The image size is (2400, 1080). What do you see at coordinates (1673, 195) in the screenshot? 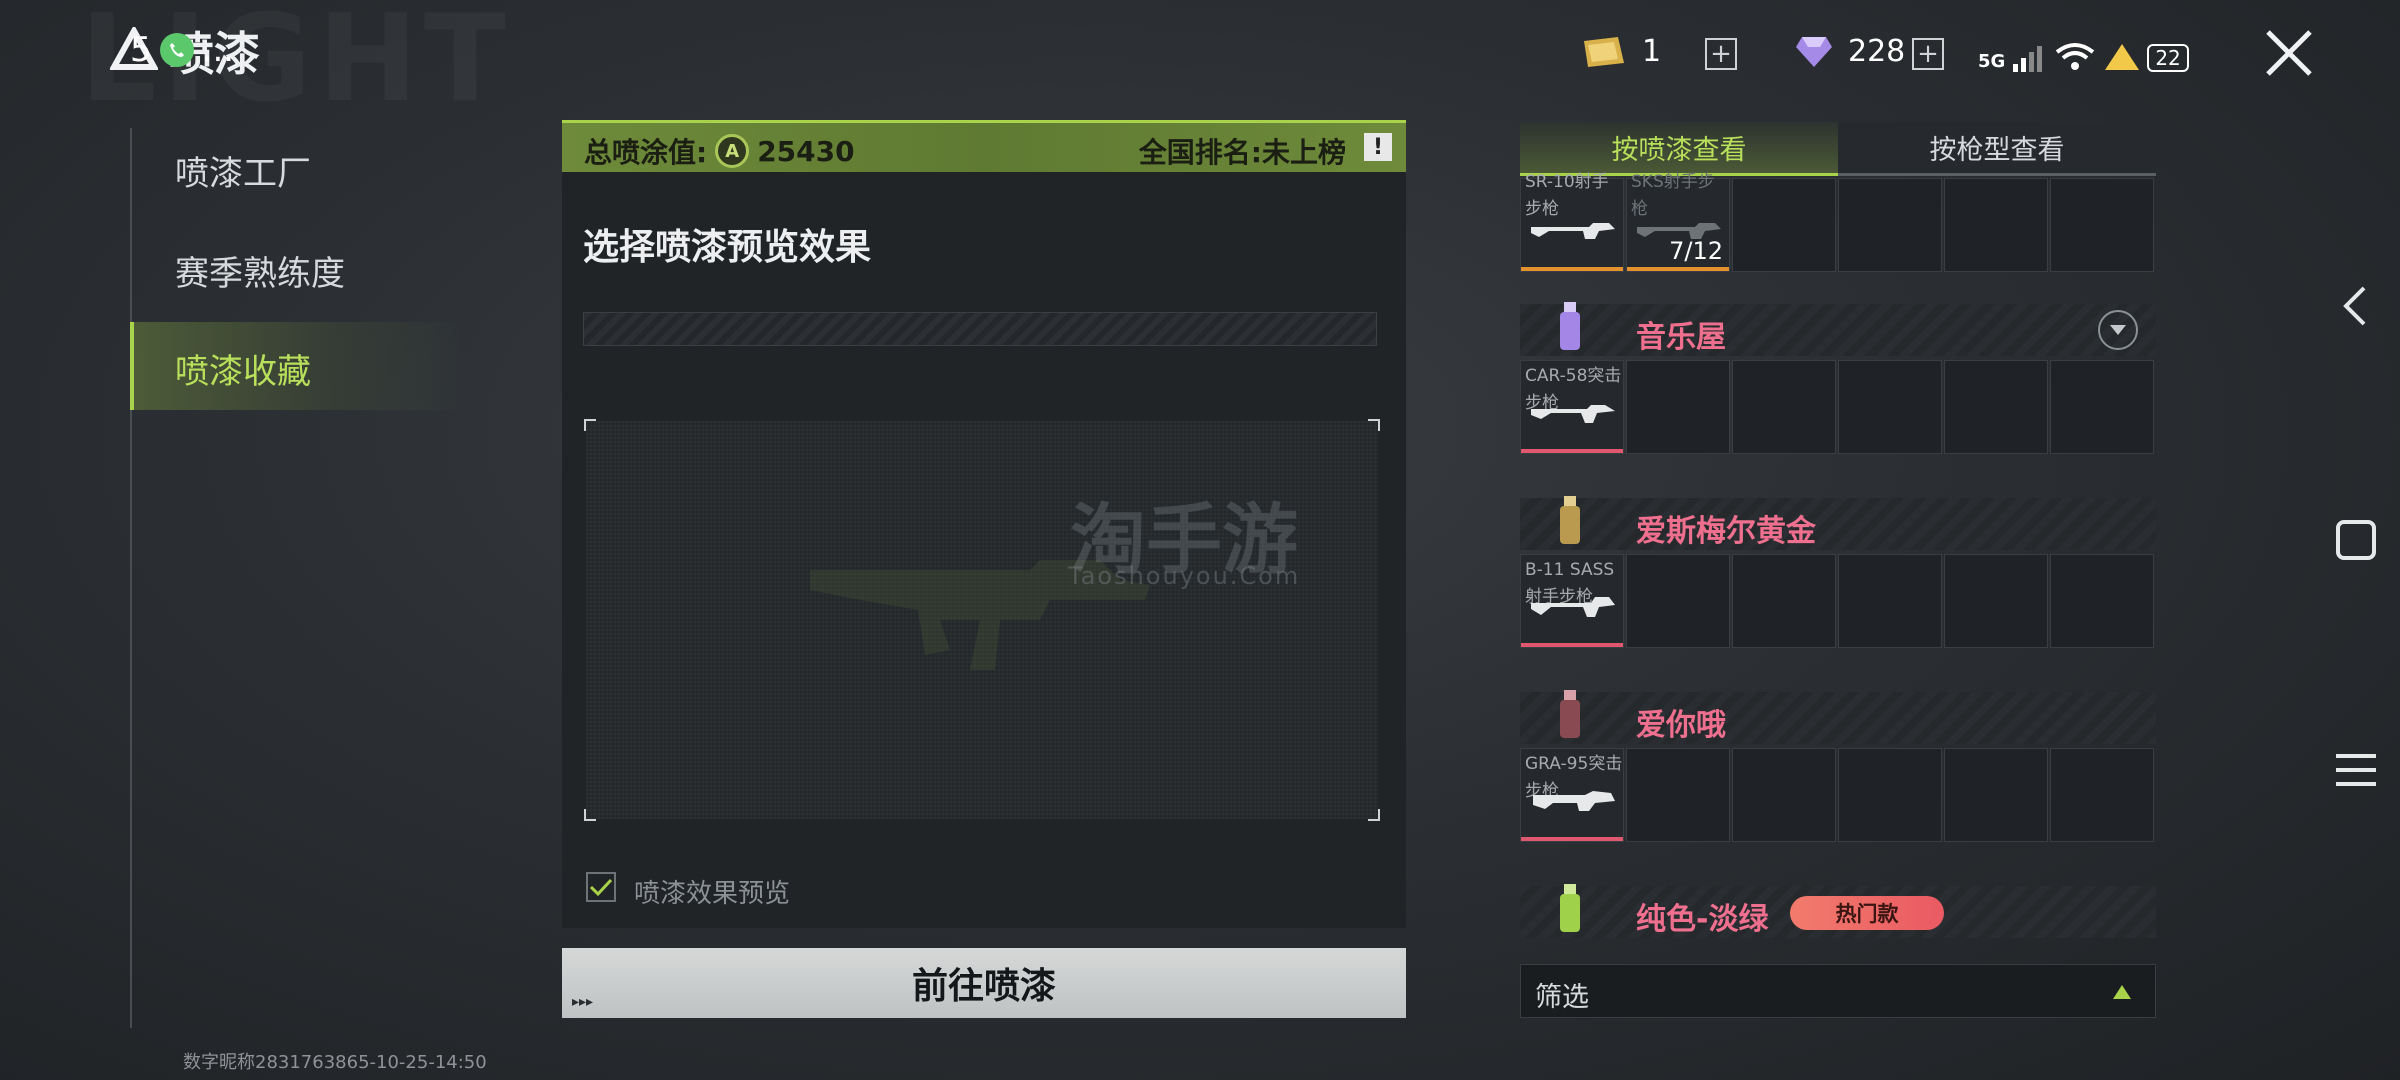
I see `weapon-label: SKS射手步枪` at bounding box center [1673, 195].